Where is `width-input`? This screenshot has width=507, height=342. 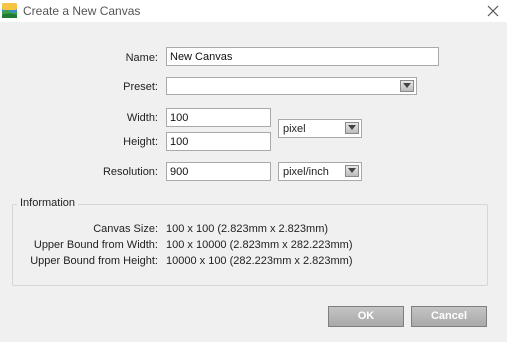 width-input is located at coordinates (218, 117).